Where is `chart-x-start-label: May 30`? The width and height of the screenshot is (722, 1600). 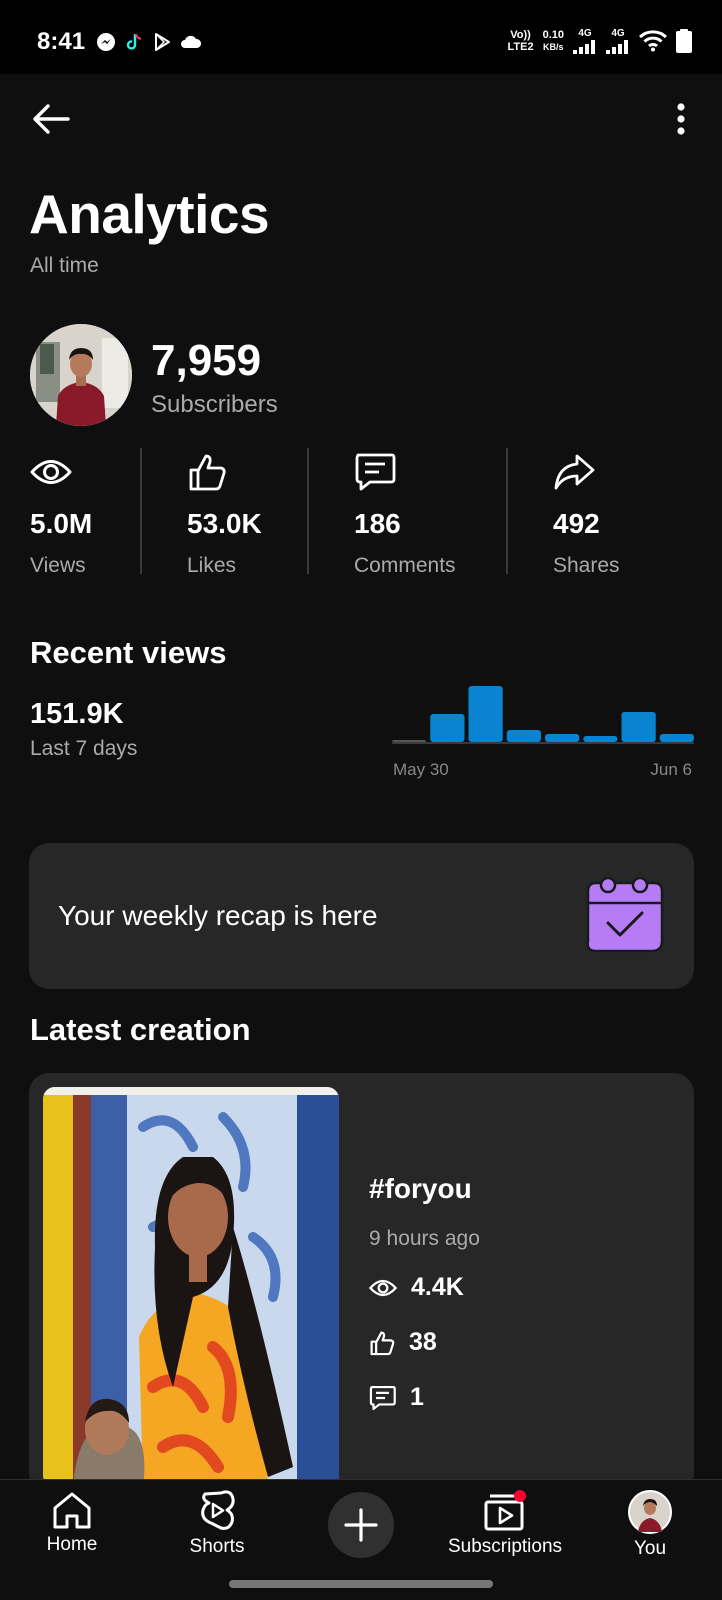 chart-x-start-label: May 30 is located at coordinates (421, 769).